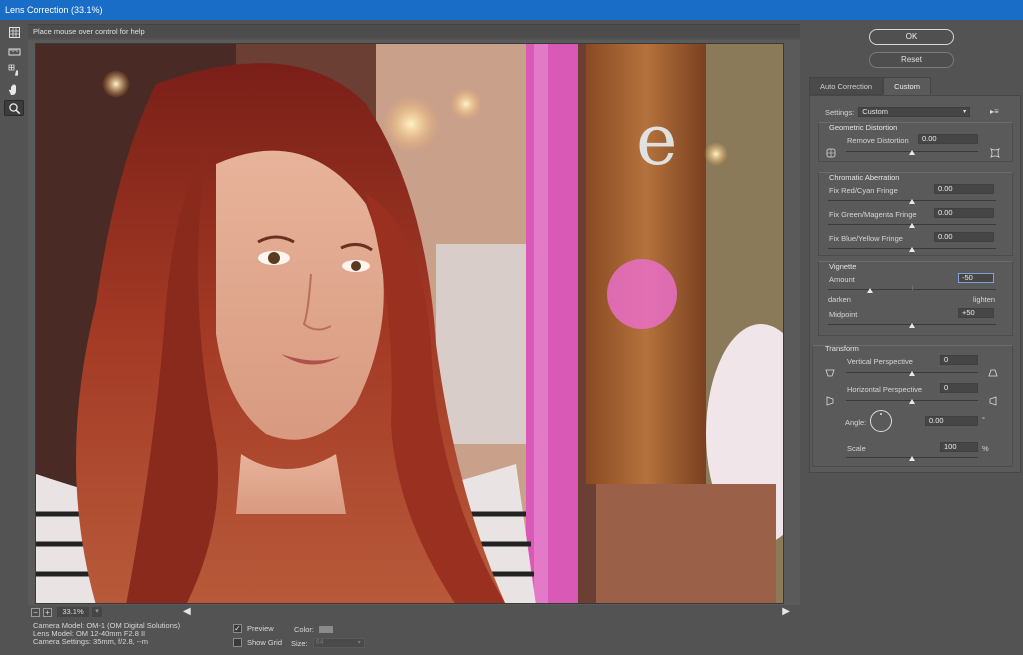 This screenshot has height=655, width=1023. What do you see at coordinates (35, 612) in the screenshot?
I see `zoom-out-button: −` at bounding box center [35, 612].